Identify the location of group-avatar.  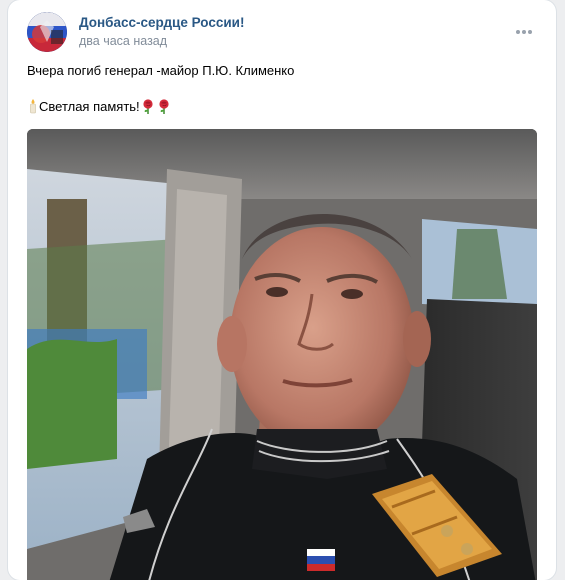
(47, 32).